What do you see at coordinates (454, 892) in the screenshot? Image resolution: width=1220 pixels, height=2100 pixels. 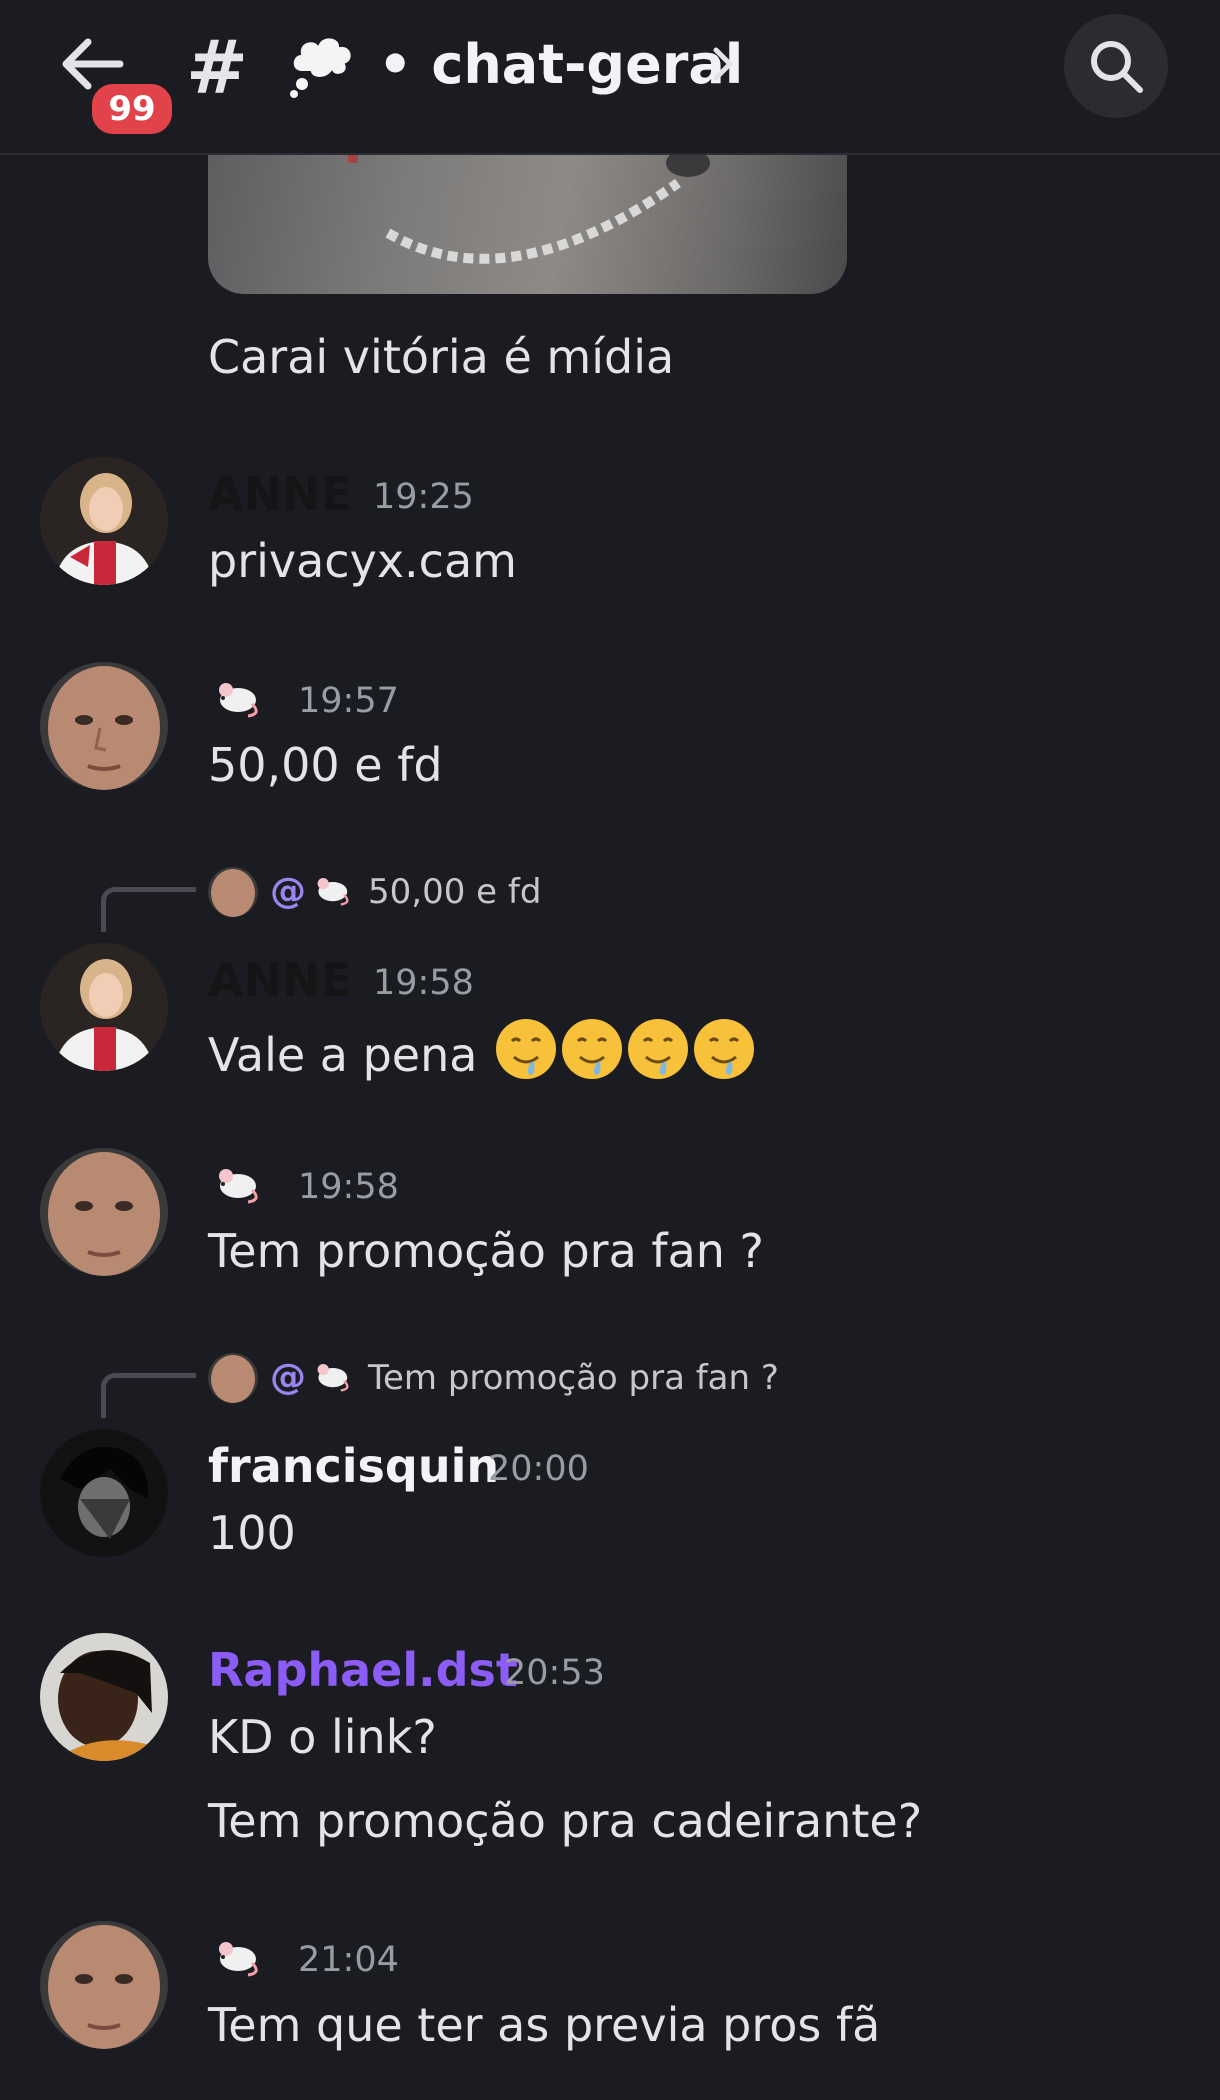 I see `reply-preview-text: 50,00 e fd` at bounding box center [454, 892].